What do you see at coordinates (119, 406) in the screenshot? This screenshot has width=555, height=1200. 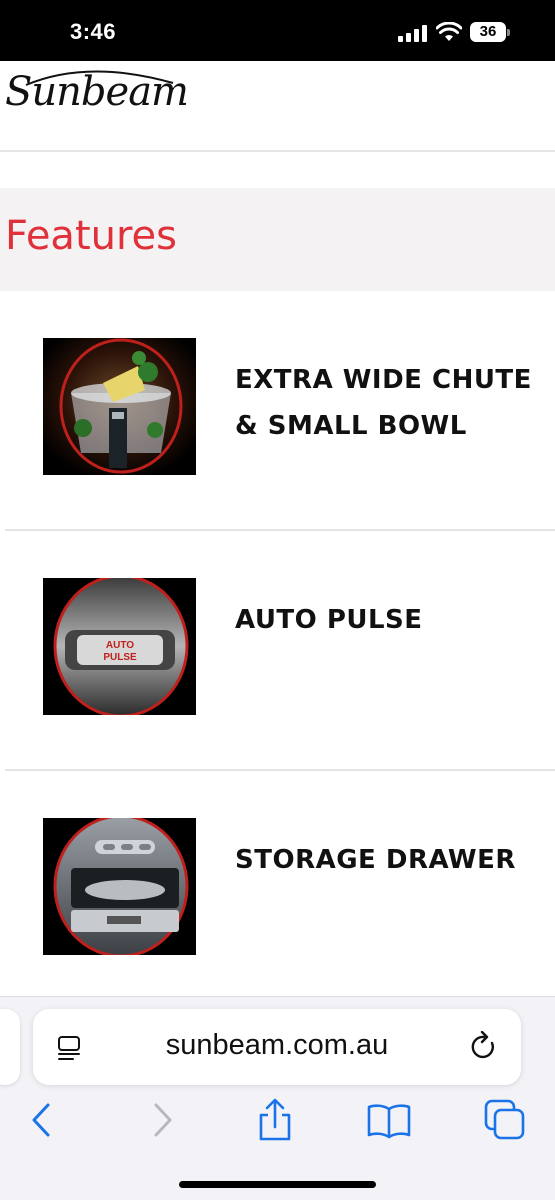 I see `chute-bowl-photo` at bounding box center [119, 406].